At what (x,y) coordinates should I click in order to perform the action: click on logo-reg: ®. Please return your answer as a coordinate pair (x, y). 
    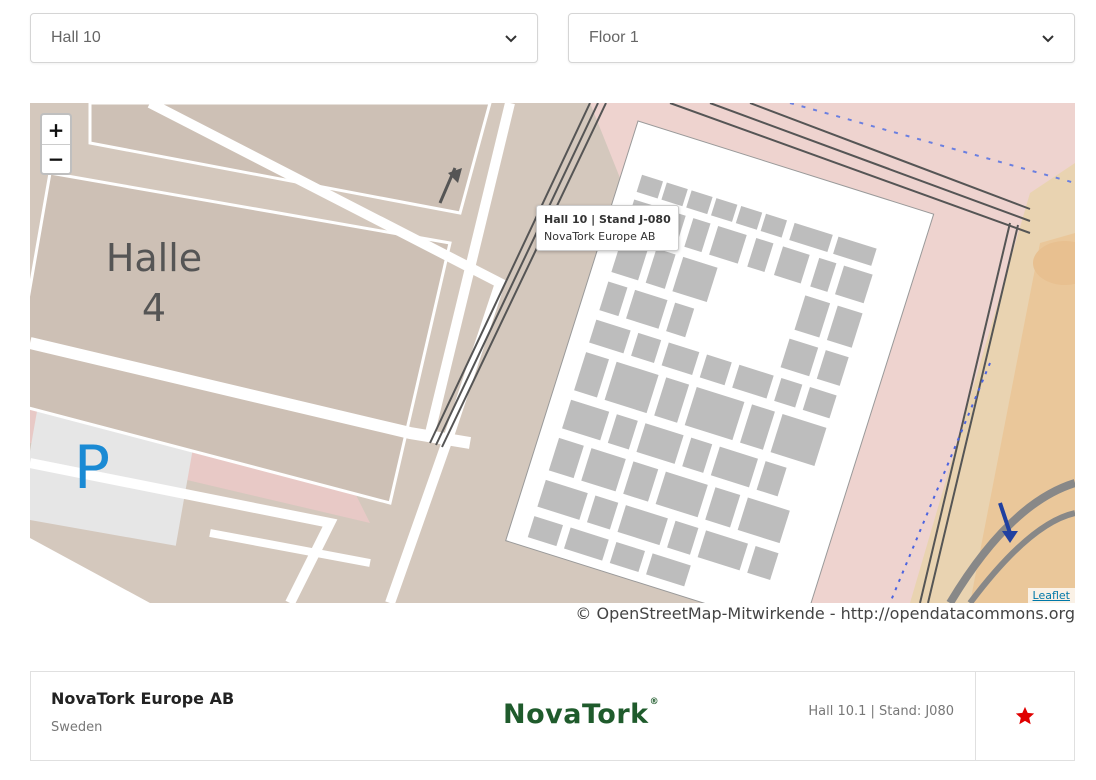
    Looking at the image, I should click on (654, 702).